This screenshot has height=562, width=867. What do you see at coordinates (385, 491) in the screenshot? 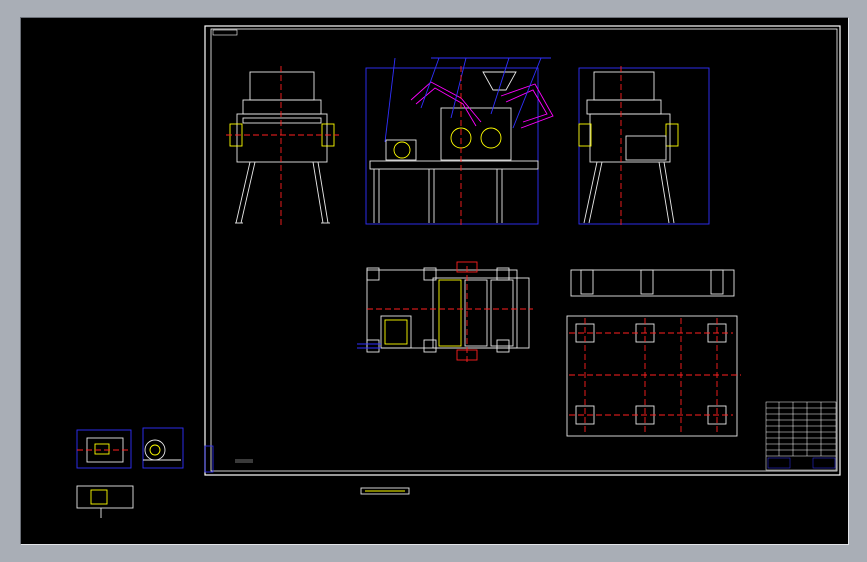
I see `scale-bar` at bounding box center [385, 491].